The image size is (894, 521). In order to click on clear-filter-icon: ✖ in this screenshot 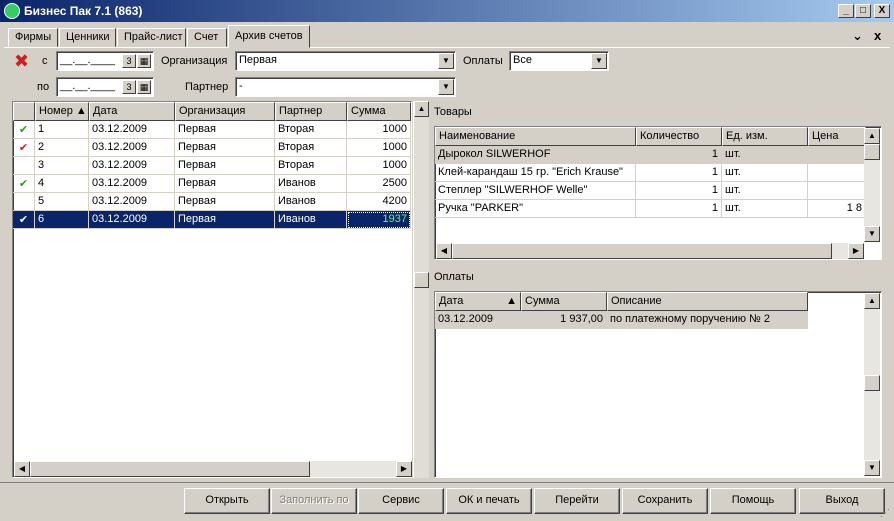, I will do `click(21, 61)`.